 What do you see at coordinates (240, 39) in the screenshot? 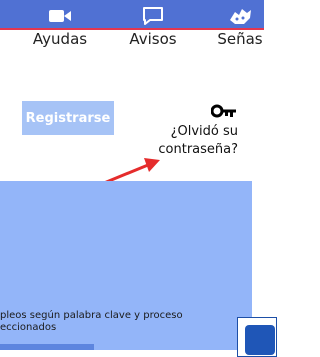
I see `nav-label-senas: Señas` at bounding box center [240, 39].